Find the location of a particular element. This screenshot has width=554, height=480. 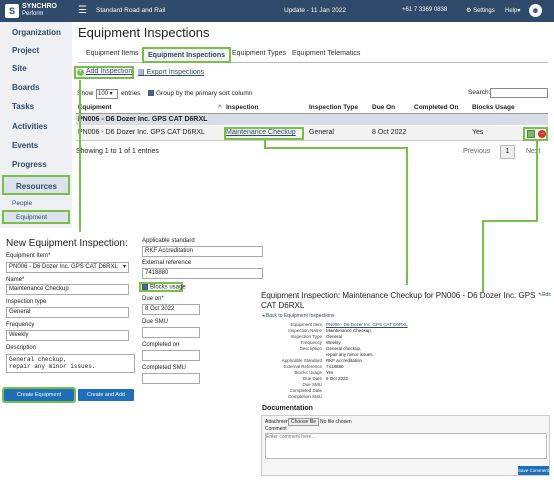

delete-icon: – is located at coordinates (542, 134).